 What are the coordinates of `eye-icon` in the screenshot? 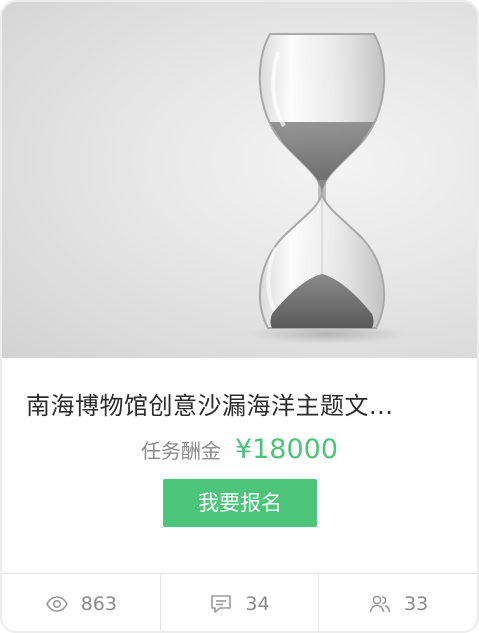 It's located at (57, 604).